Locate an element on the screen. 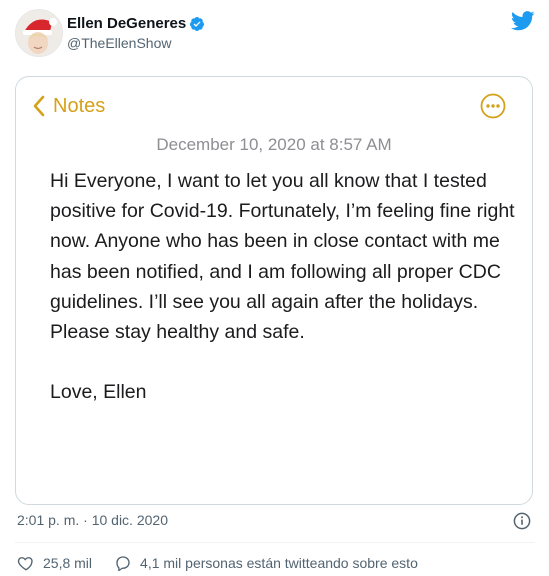  speech-bubble-icon is located at coordinates (123, 564).